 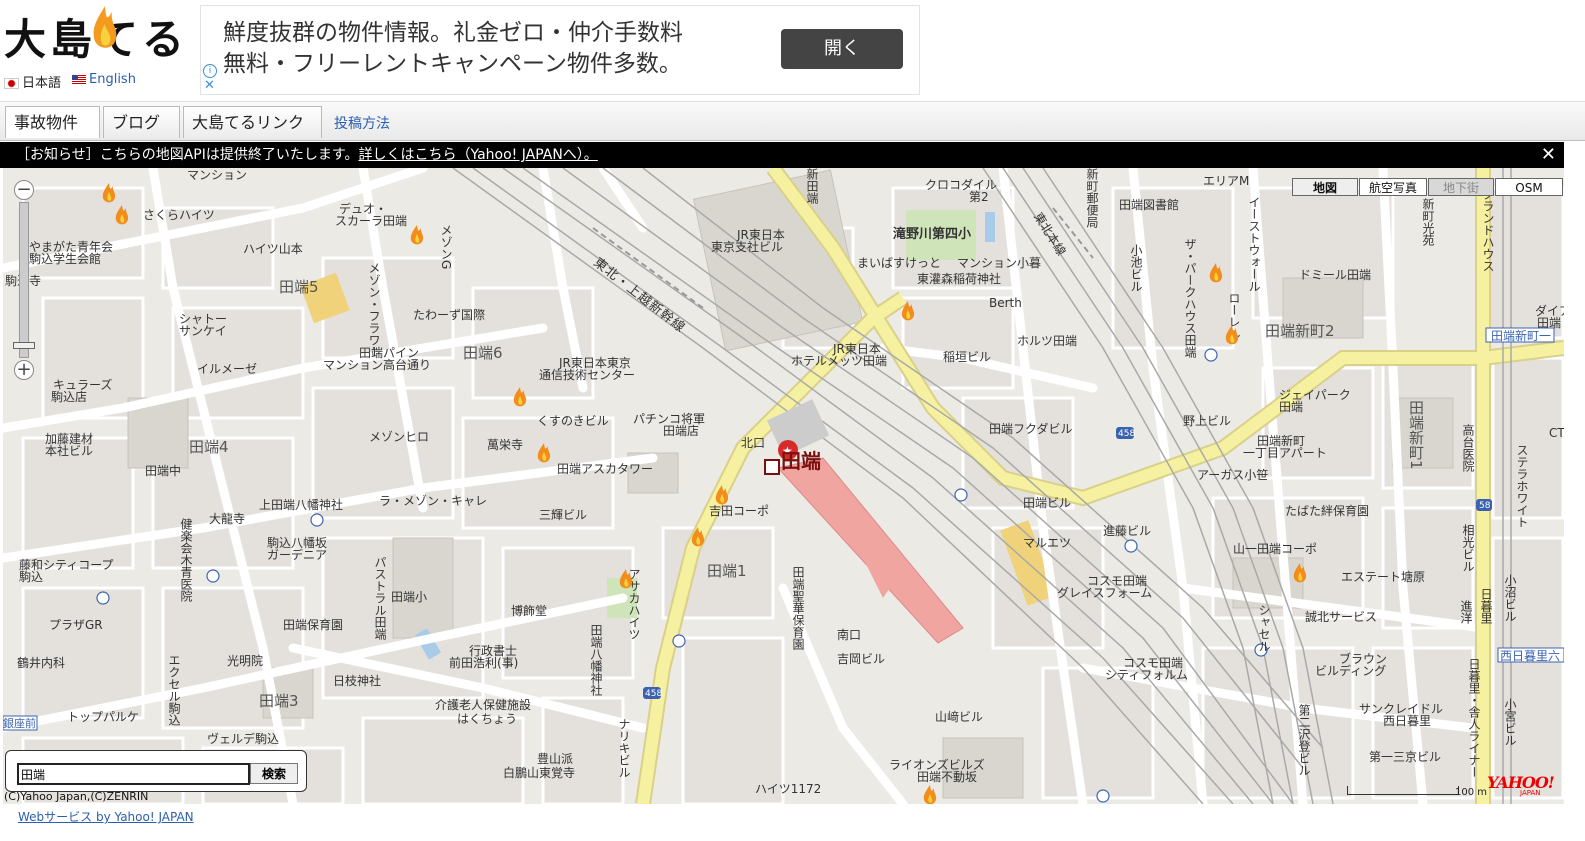 What do you see at coordinates (747, 247) in the screenshot?
I see `map-label: 東京支社ビル` at bounding box center [747, 247].